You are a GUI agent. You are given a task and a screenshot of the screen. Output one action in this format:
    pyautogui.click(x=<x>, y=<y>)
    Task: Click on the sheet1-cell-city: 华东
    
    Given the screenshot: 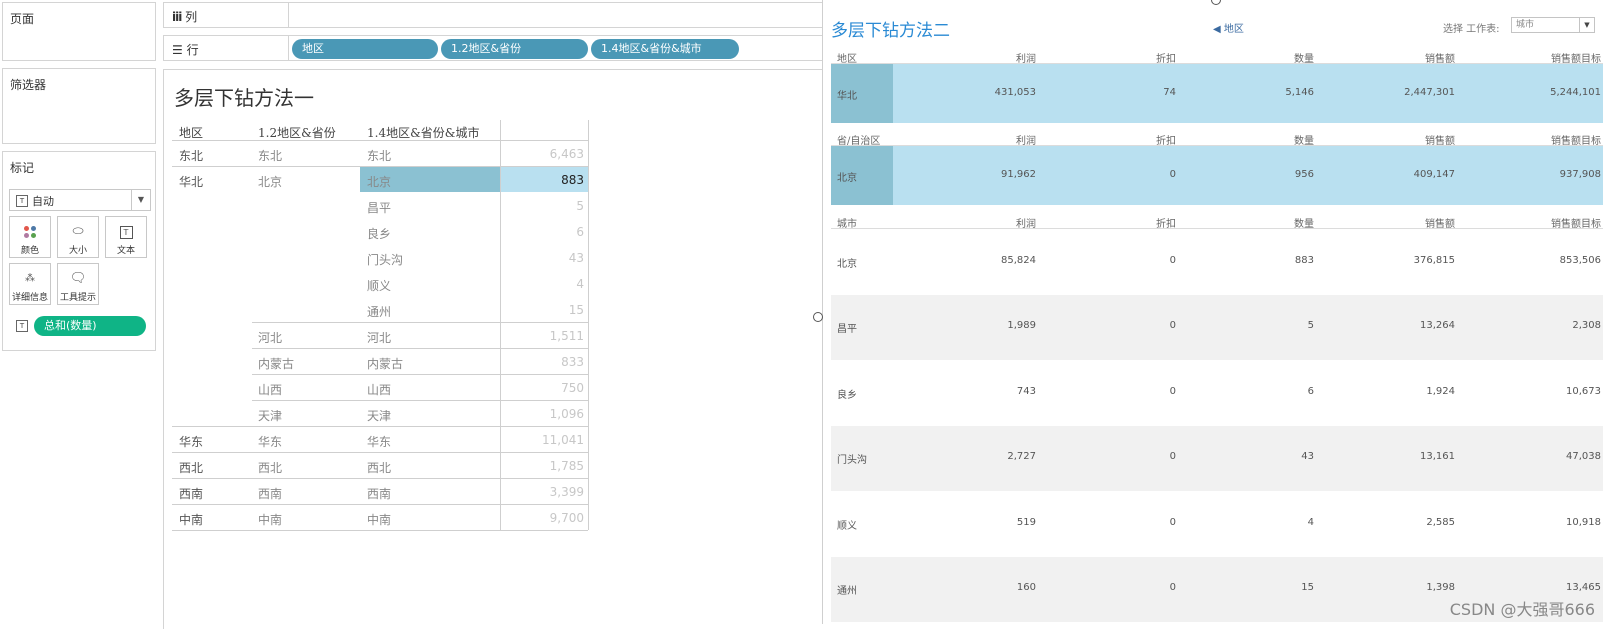 What is the action you would take?
    pyautogui.click(x=379, y=441)
    